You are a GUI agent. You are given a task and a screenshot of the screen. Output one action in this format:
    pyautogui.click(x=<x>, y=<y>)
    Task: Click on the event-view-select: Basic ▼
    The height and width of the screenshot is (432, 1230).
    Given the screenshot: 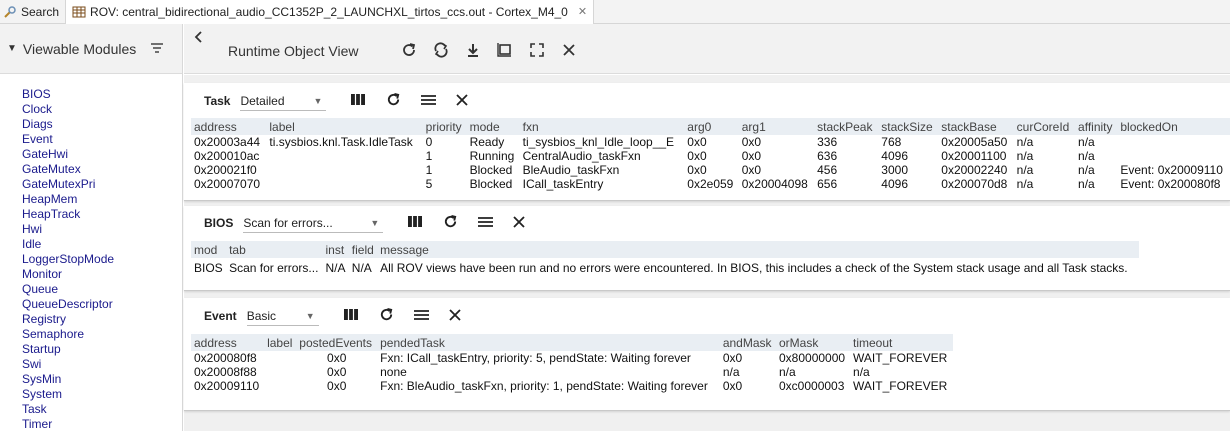 What is the action you would take?
    pyautogui.click(x=282, y=316)
    